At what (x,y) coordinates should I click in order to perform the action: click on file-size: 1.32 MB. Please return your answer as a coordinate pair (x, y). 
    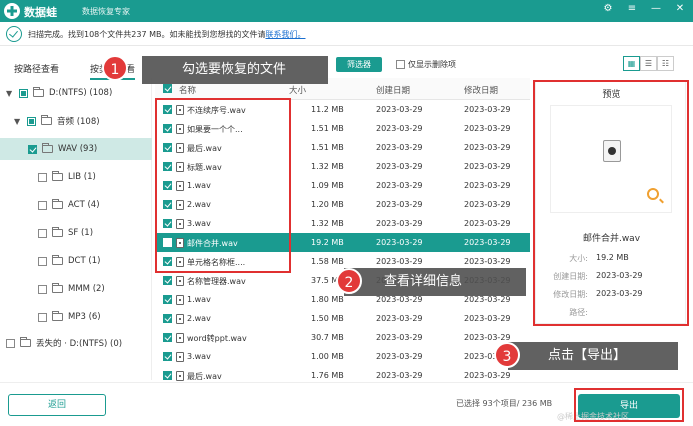
    Looking at the image, I should click on (327, 166).